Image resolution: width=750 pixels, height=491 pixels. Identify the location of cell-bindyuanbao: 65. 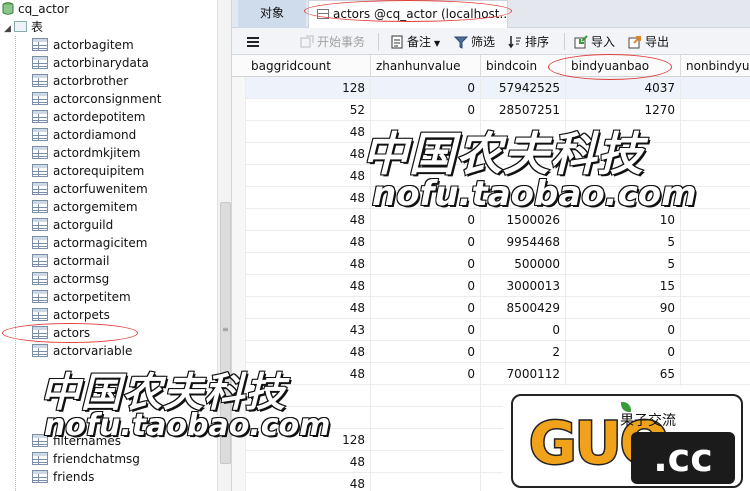
(623, 374).